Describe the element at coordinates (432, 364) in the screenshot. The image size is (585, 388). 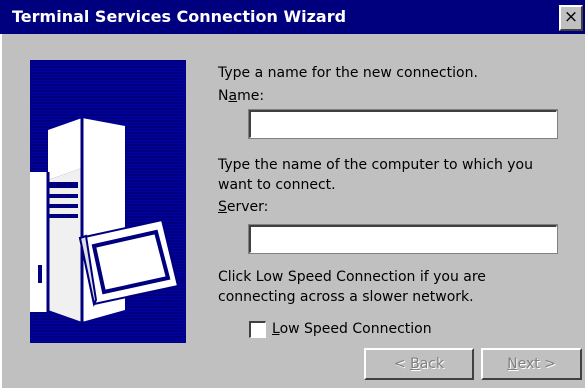
I see `button-part: ack` at that location.